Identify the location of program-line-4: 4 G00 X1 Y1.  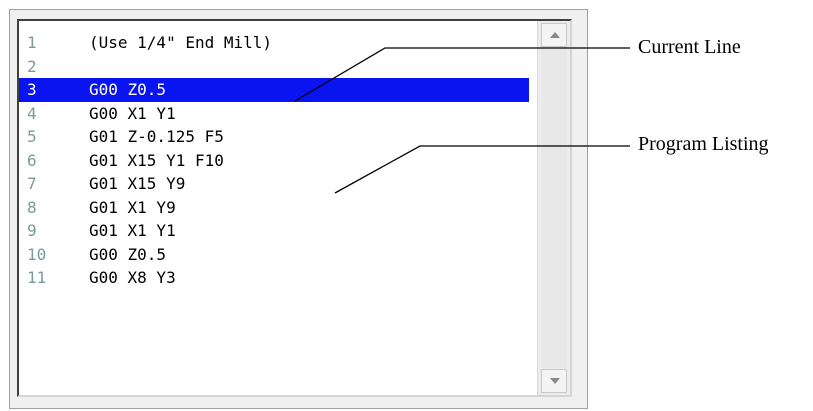
(274, 114).